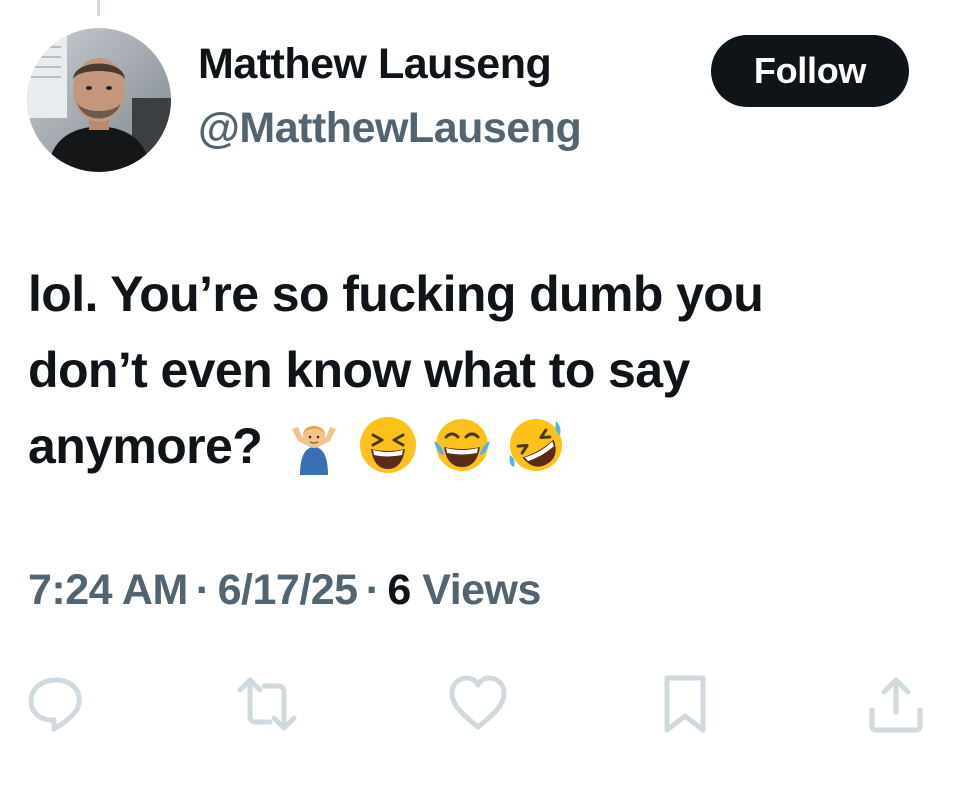 This screenshot has width=960, height=794. I want to click on tweet-meta: 7:24 AM · 6/17/25 · 6 Views, so click(284, 590).